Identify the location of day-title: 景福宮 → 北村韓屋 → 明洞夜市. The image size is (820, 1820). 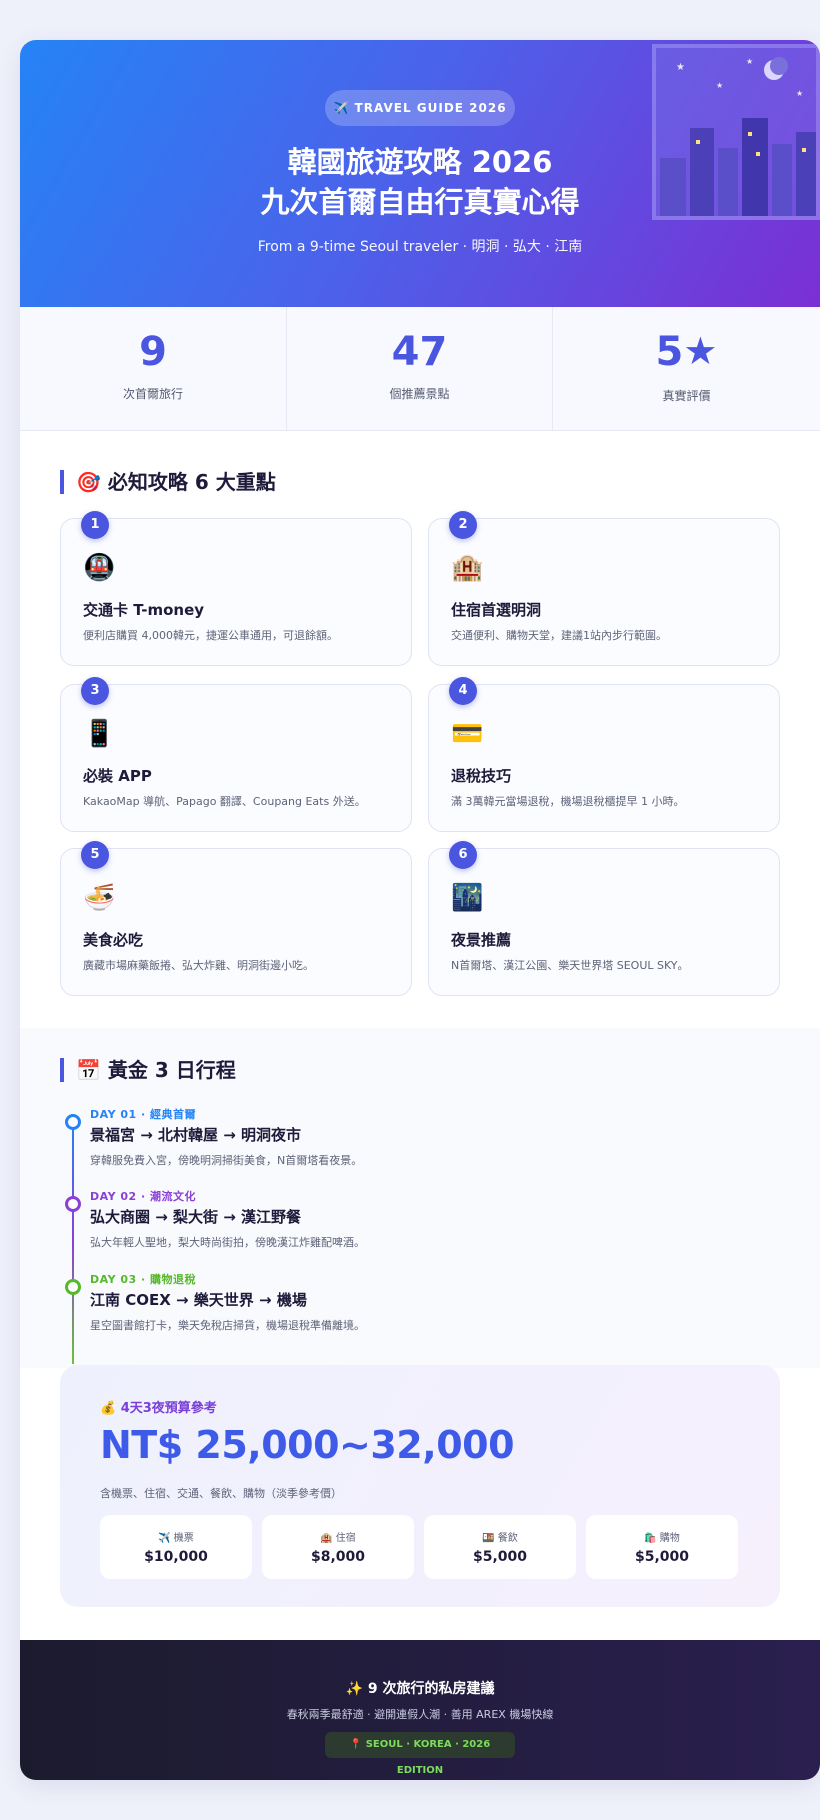
(196, 1135).